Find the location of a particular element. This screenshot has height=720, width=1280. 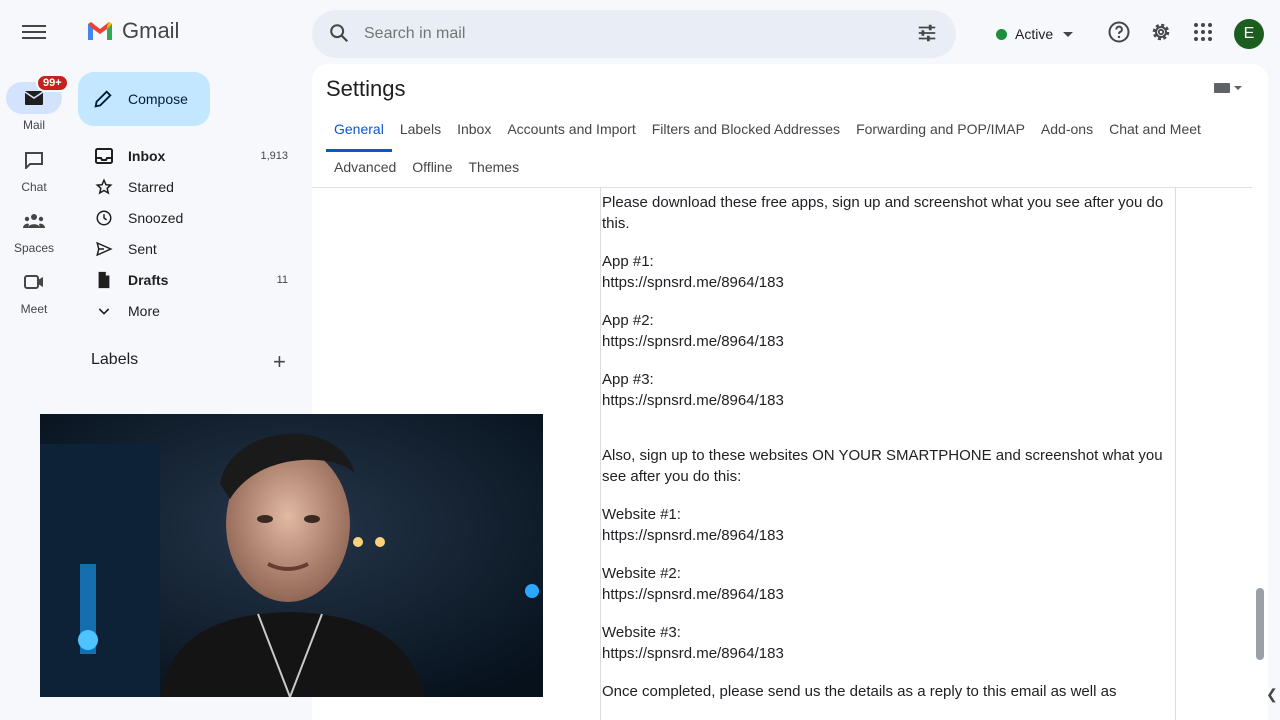

rail-chat-label: Chat is located at coordinates (34, 187).